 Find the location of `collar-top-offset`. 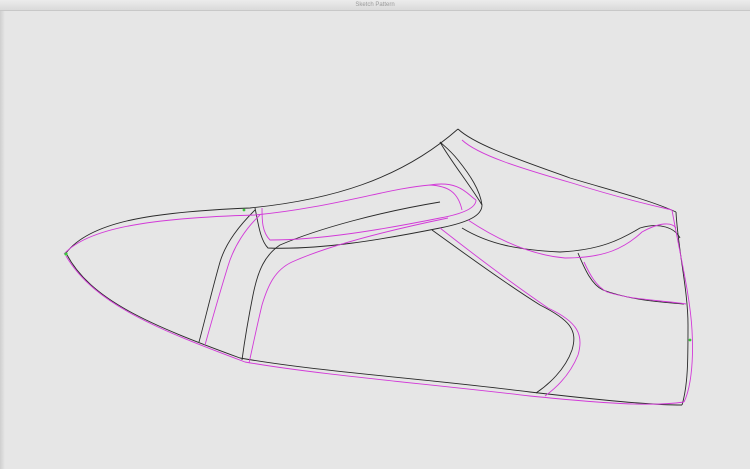

collar-top-offset is located at coordinates (567, 175).